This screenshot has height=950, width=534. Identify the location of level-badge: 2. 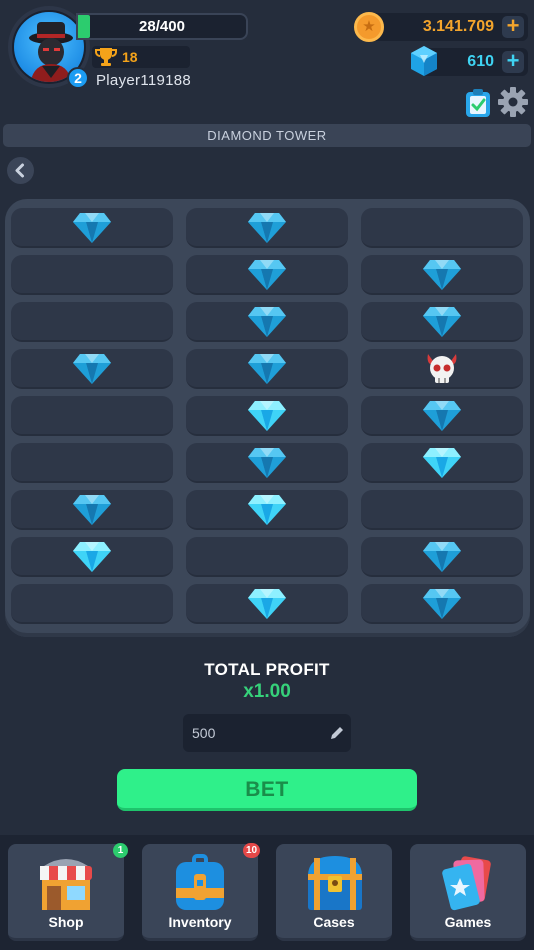
(78, 78).